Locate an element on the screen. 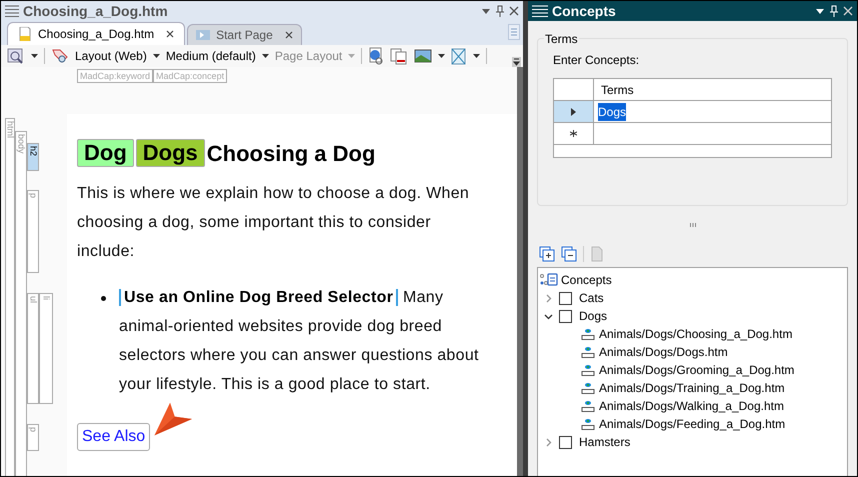 This screenshot has height=477, width=858. keyword-tag: Dog is located at coordinates (105, 153).